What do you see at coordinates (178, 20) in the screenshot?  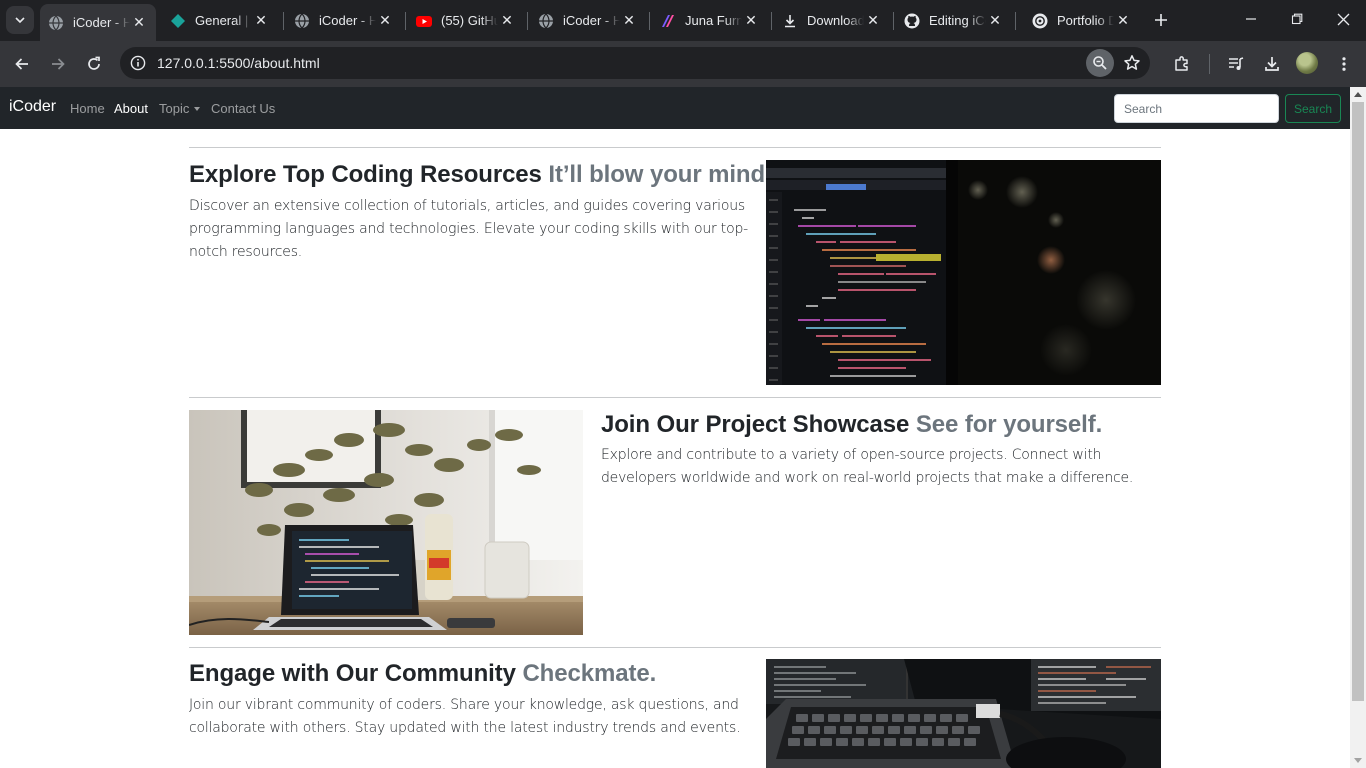 I see `diamond-icon` at bounding box center [178, 20].